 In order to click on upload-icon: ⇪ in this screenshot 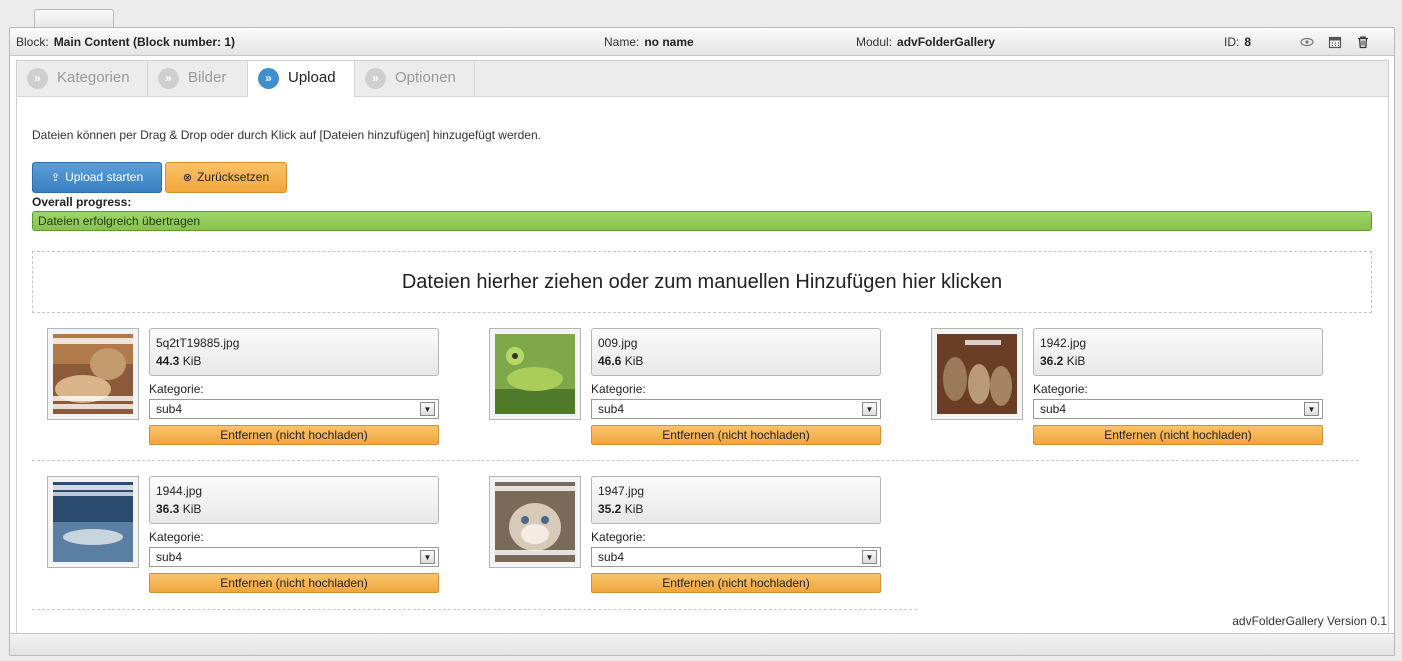, I will do `click(55, 178)`.